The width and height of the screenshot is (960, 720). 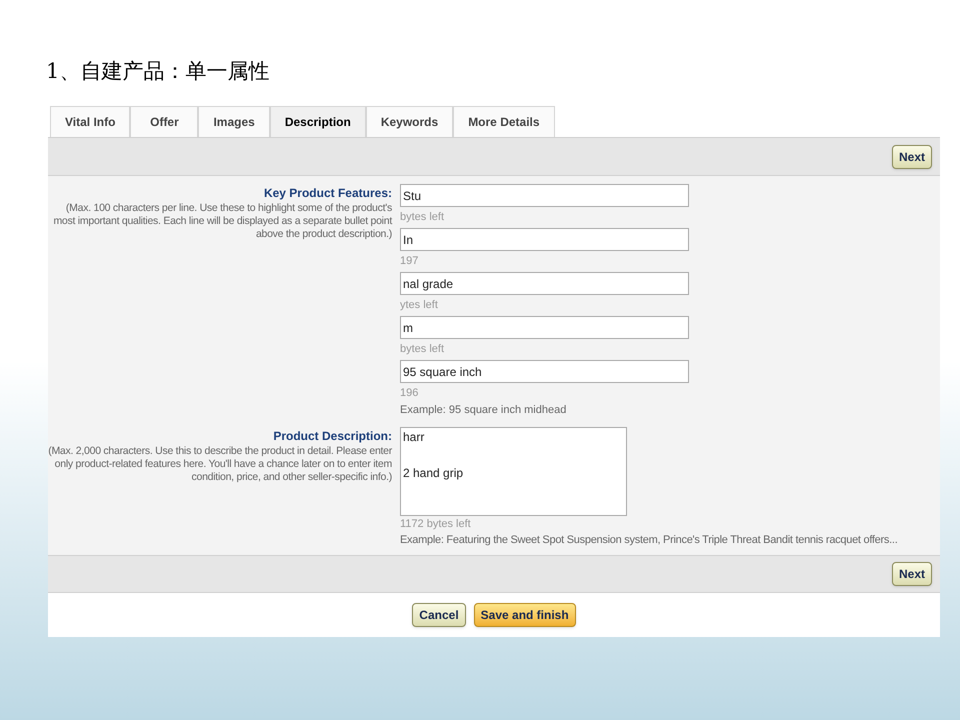 What do you see at coordinates (544, 195) in the screenshot?
I see `feature-input: Stu` at bounding box center [544, 195].